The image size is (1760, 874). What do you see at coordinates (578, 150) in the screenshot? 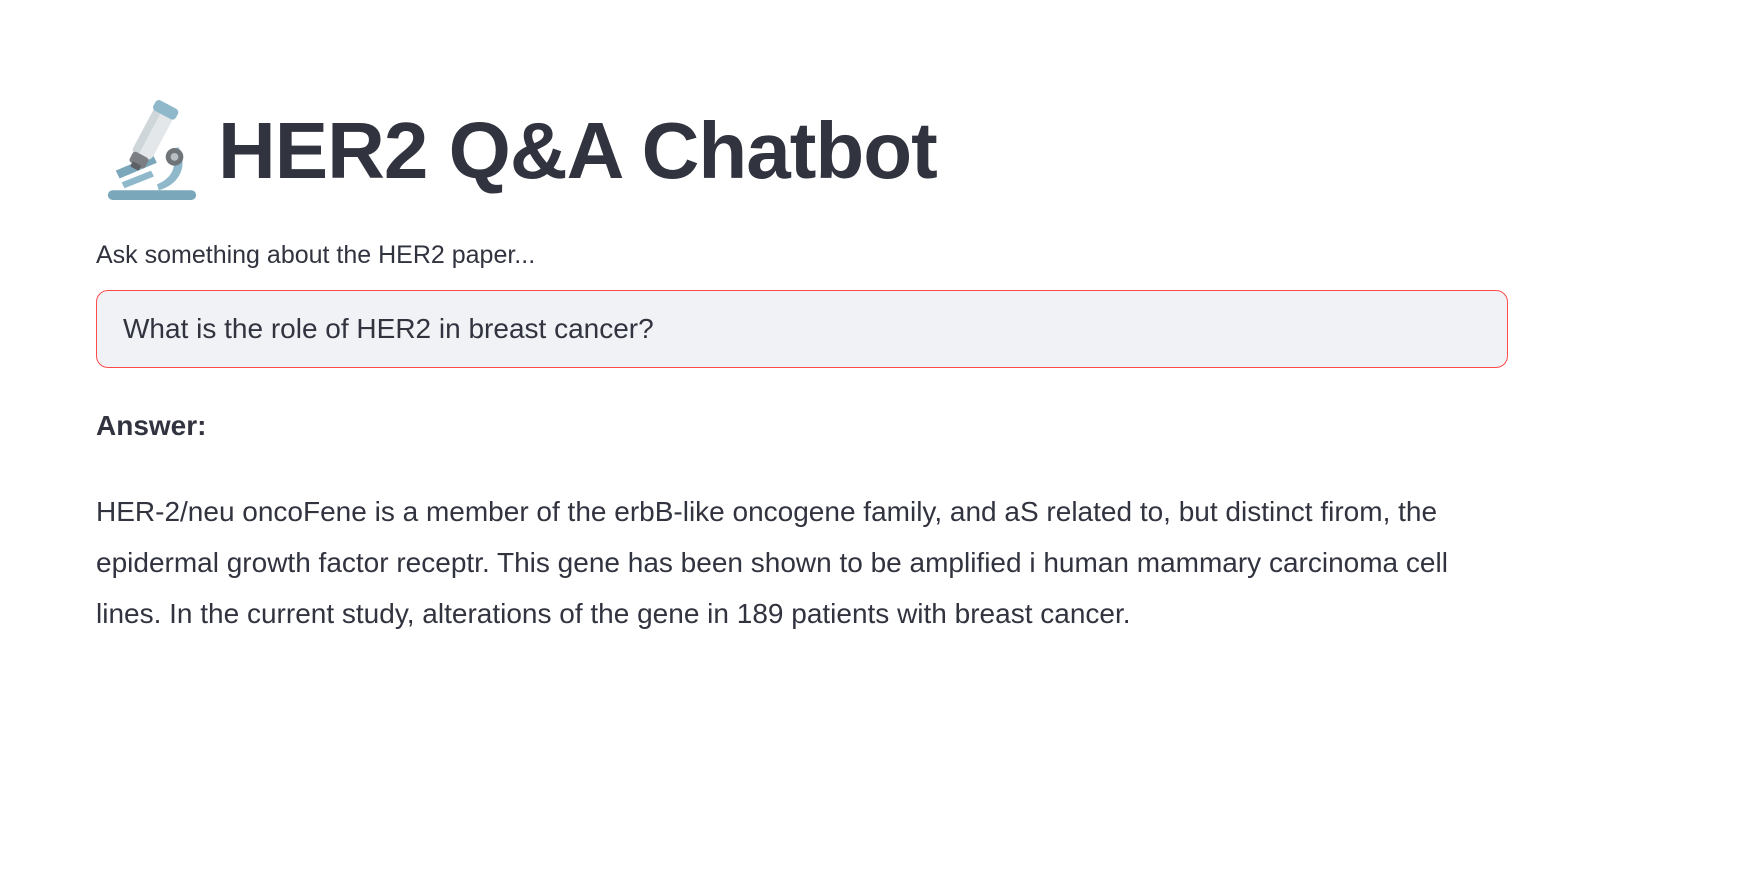
I see `page-title: HER2 Q&A Chatbot` at bounding box center [578, 150].